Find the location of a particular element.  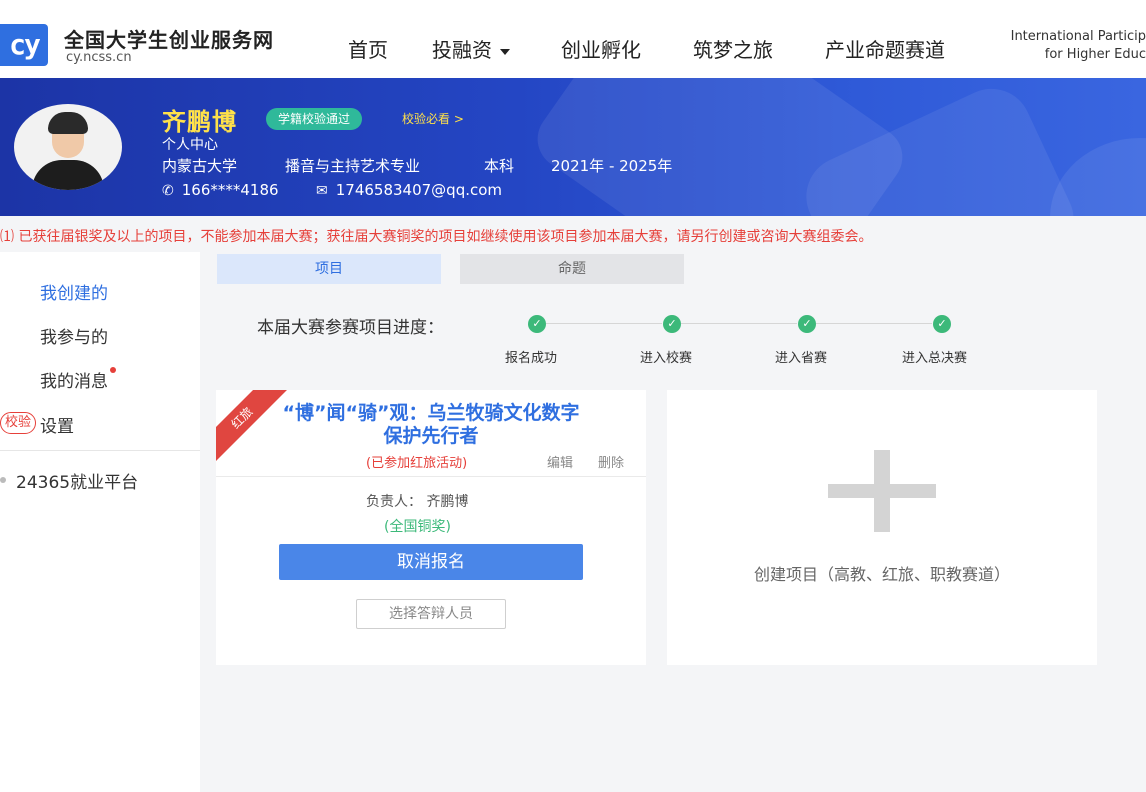

nav-home: 首页 is located at coordinates (368, 48).